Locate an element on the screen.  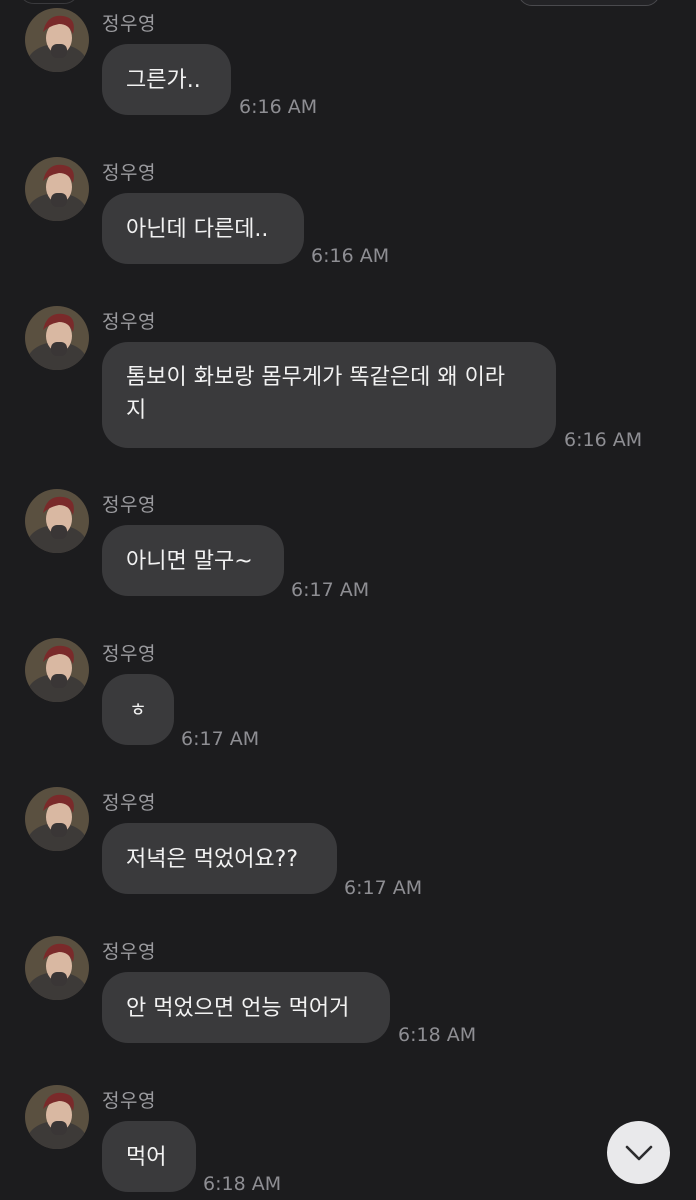
scroll-to-bottom-button is located at coordinates (638, 1152).